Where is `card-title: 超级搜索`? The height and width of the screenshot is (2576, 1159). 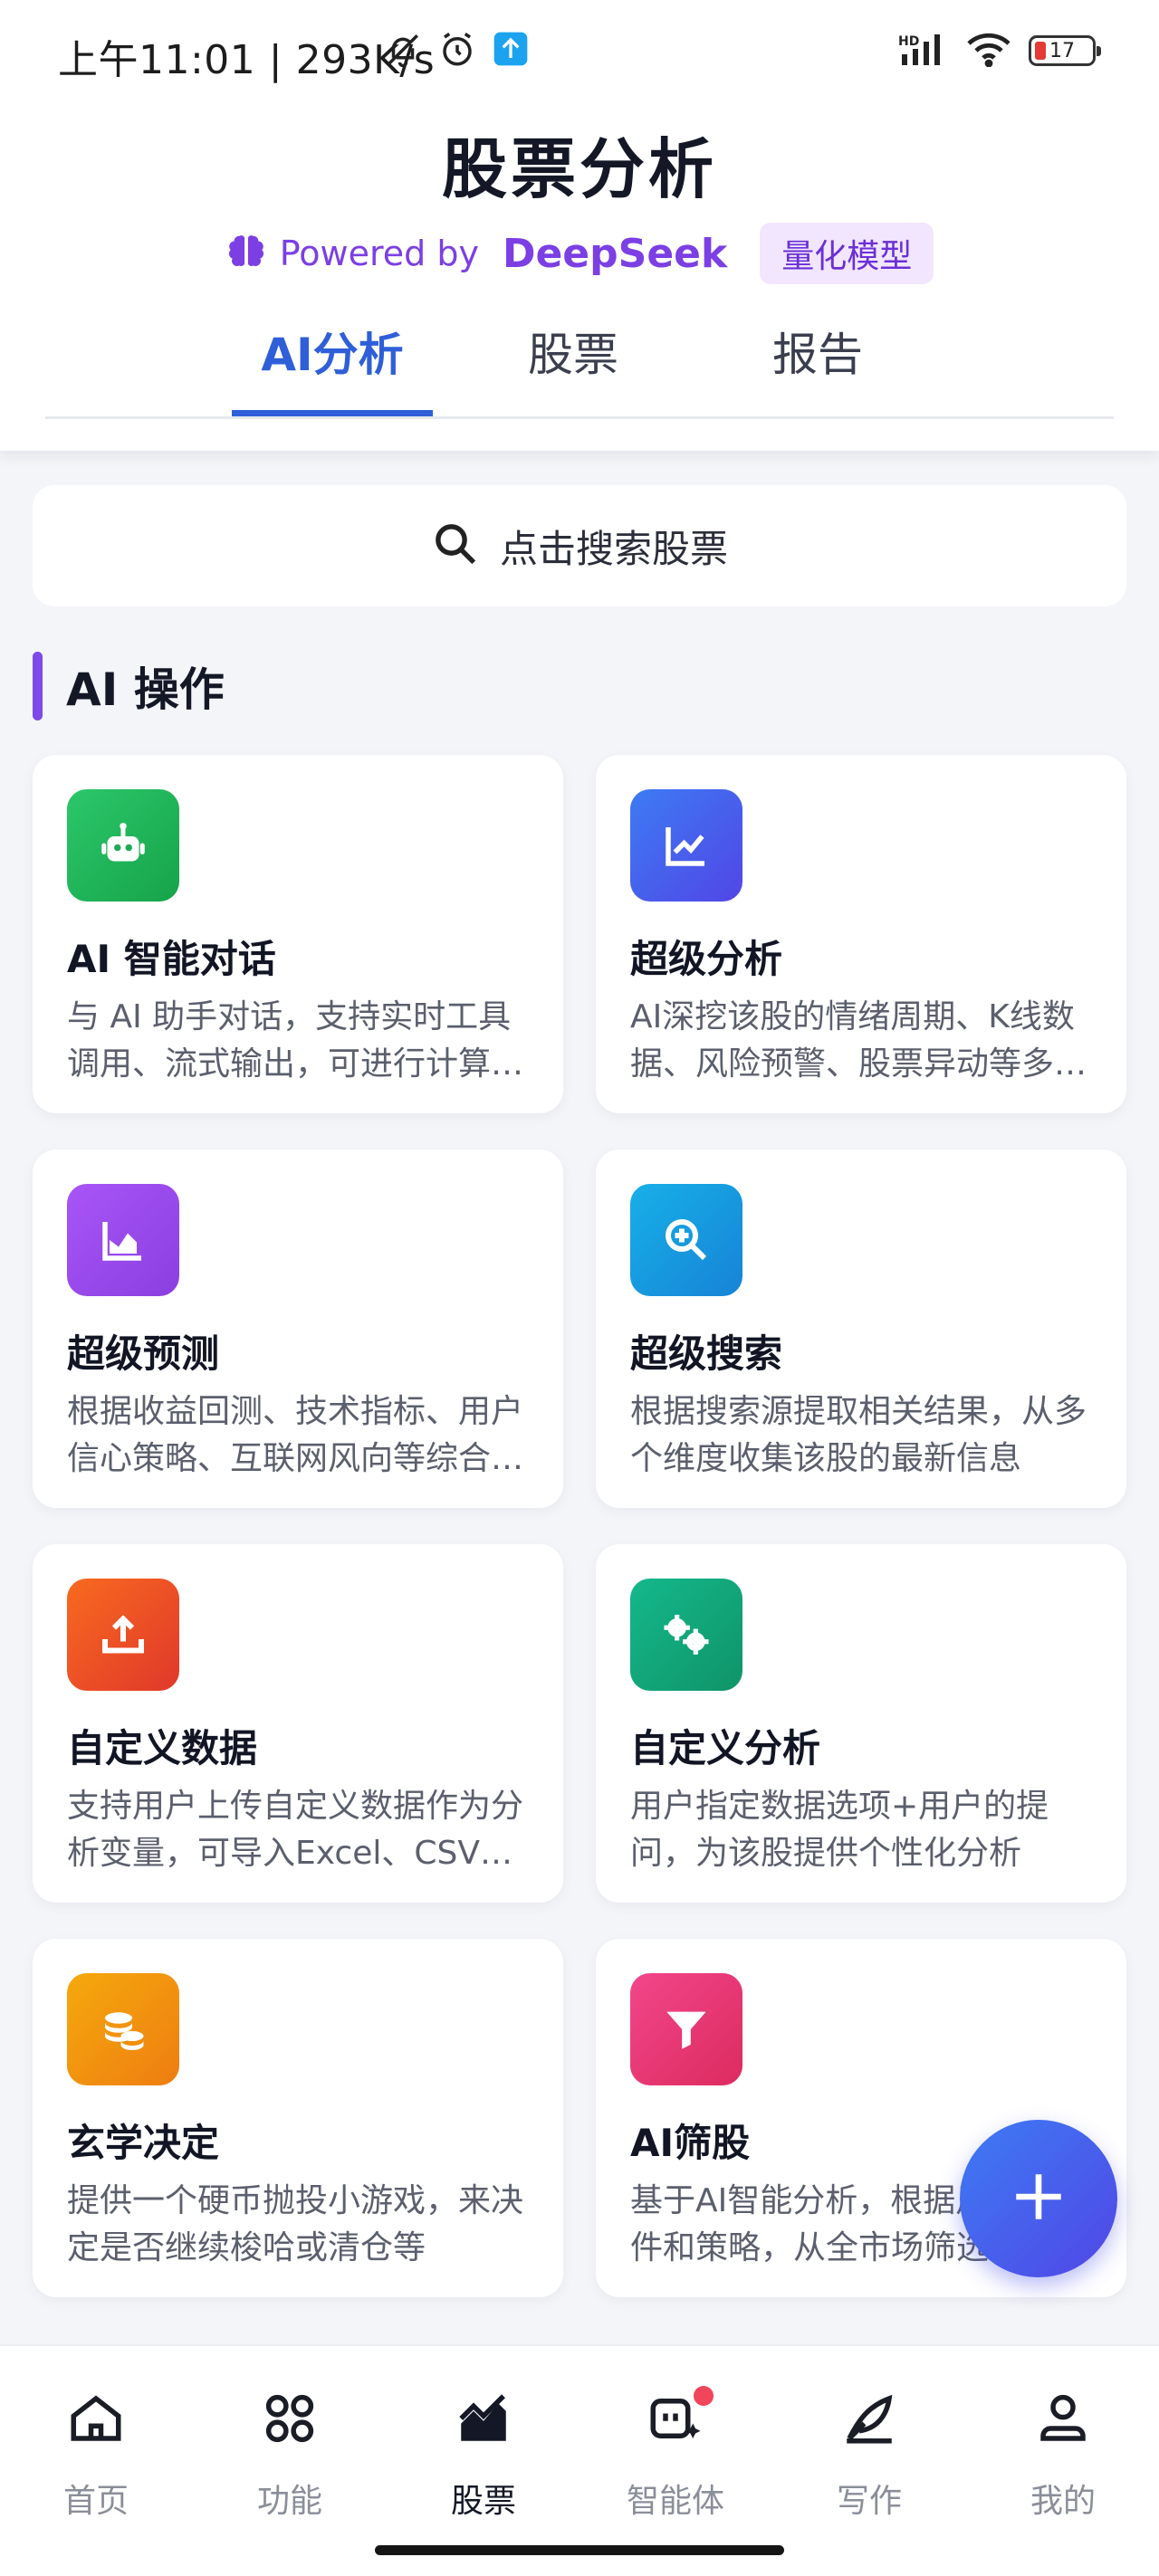
card-title: 超级搜索 is located at coordinates (707, 1354).